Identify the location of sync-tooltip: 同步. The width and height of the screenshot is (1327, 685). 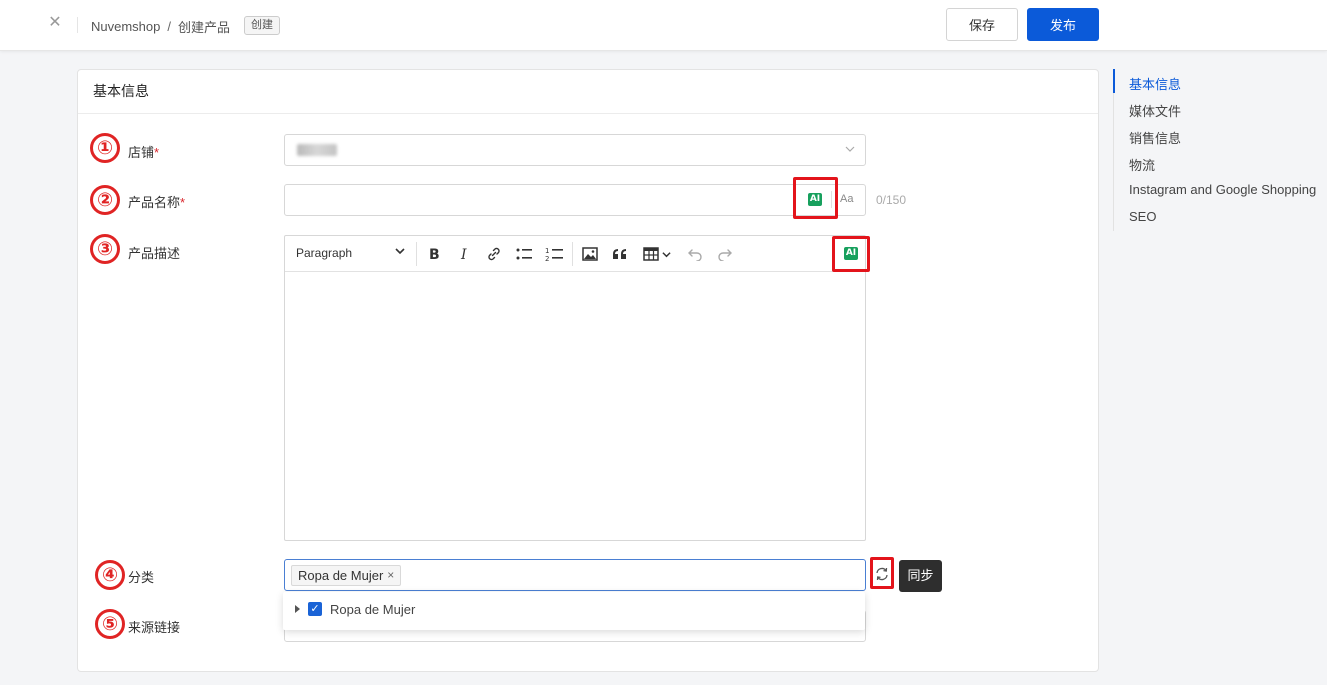
(920, 576).